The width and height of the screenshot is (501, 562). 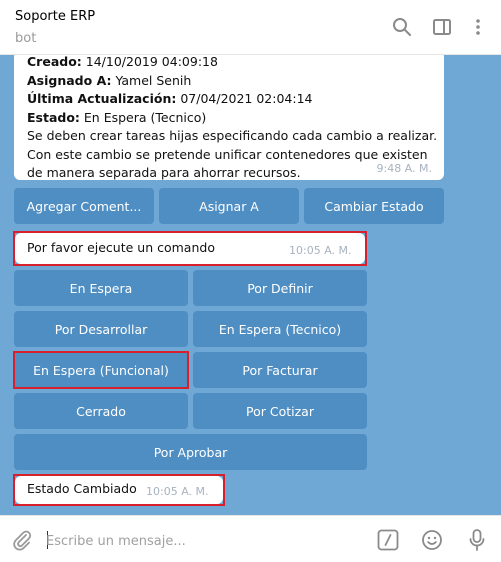 I want to click on status-por-facturar-button: Por Facturar, so click(x=280, y=370).